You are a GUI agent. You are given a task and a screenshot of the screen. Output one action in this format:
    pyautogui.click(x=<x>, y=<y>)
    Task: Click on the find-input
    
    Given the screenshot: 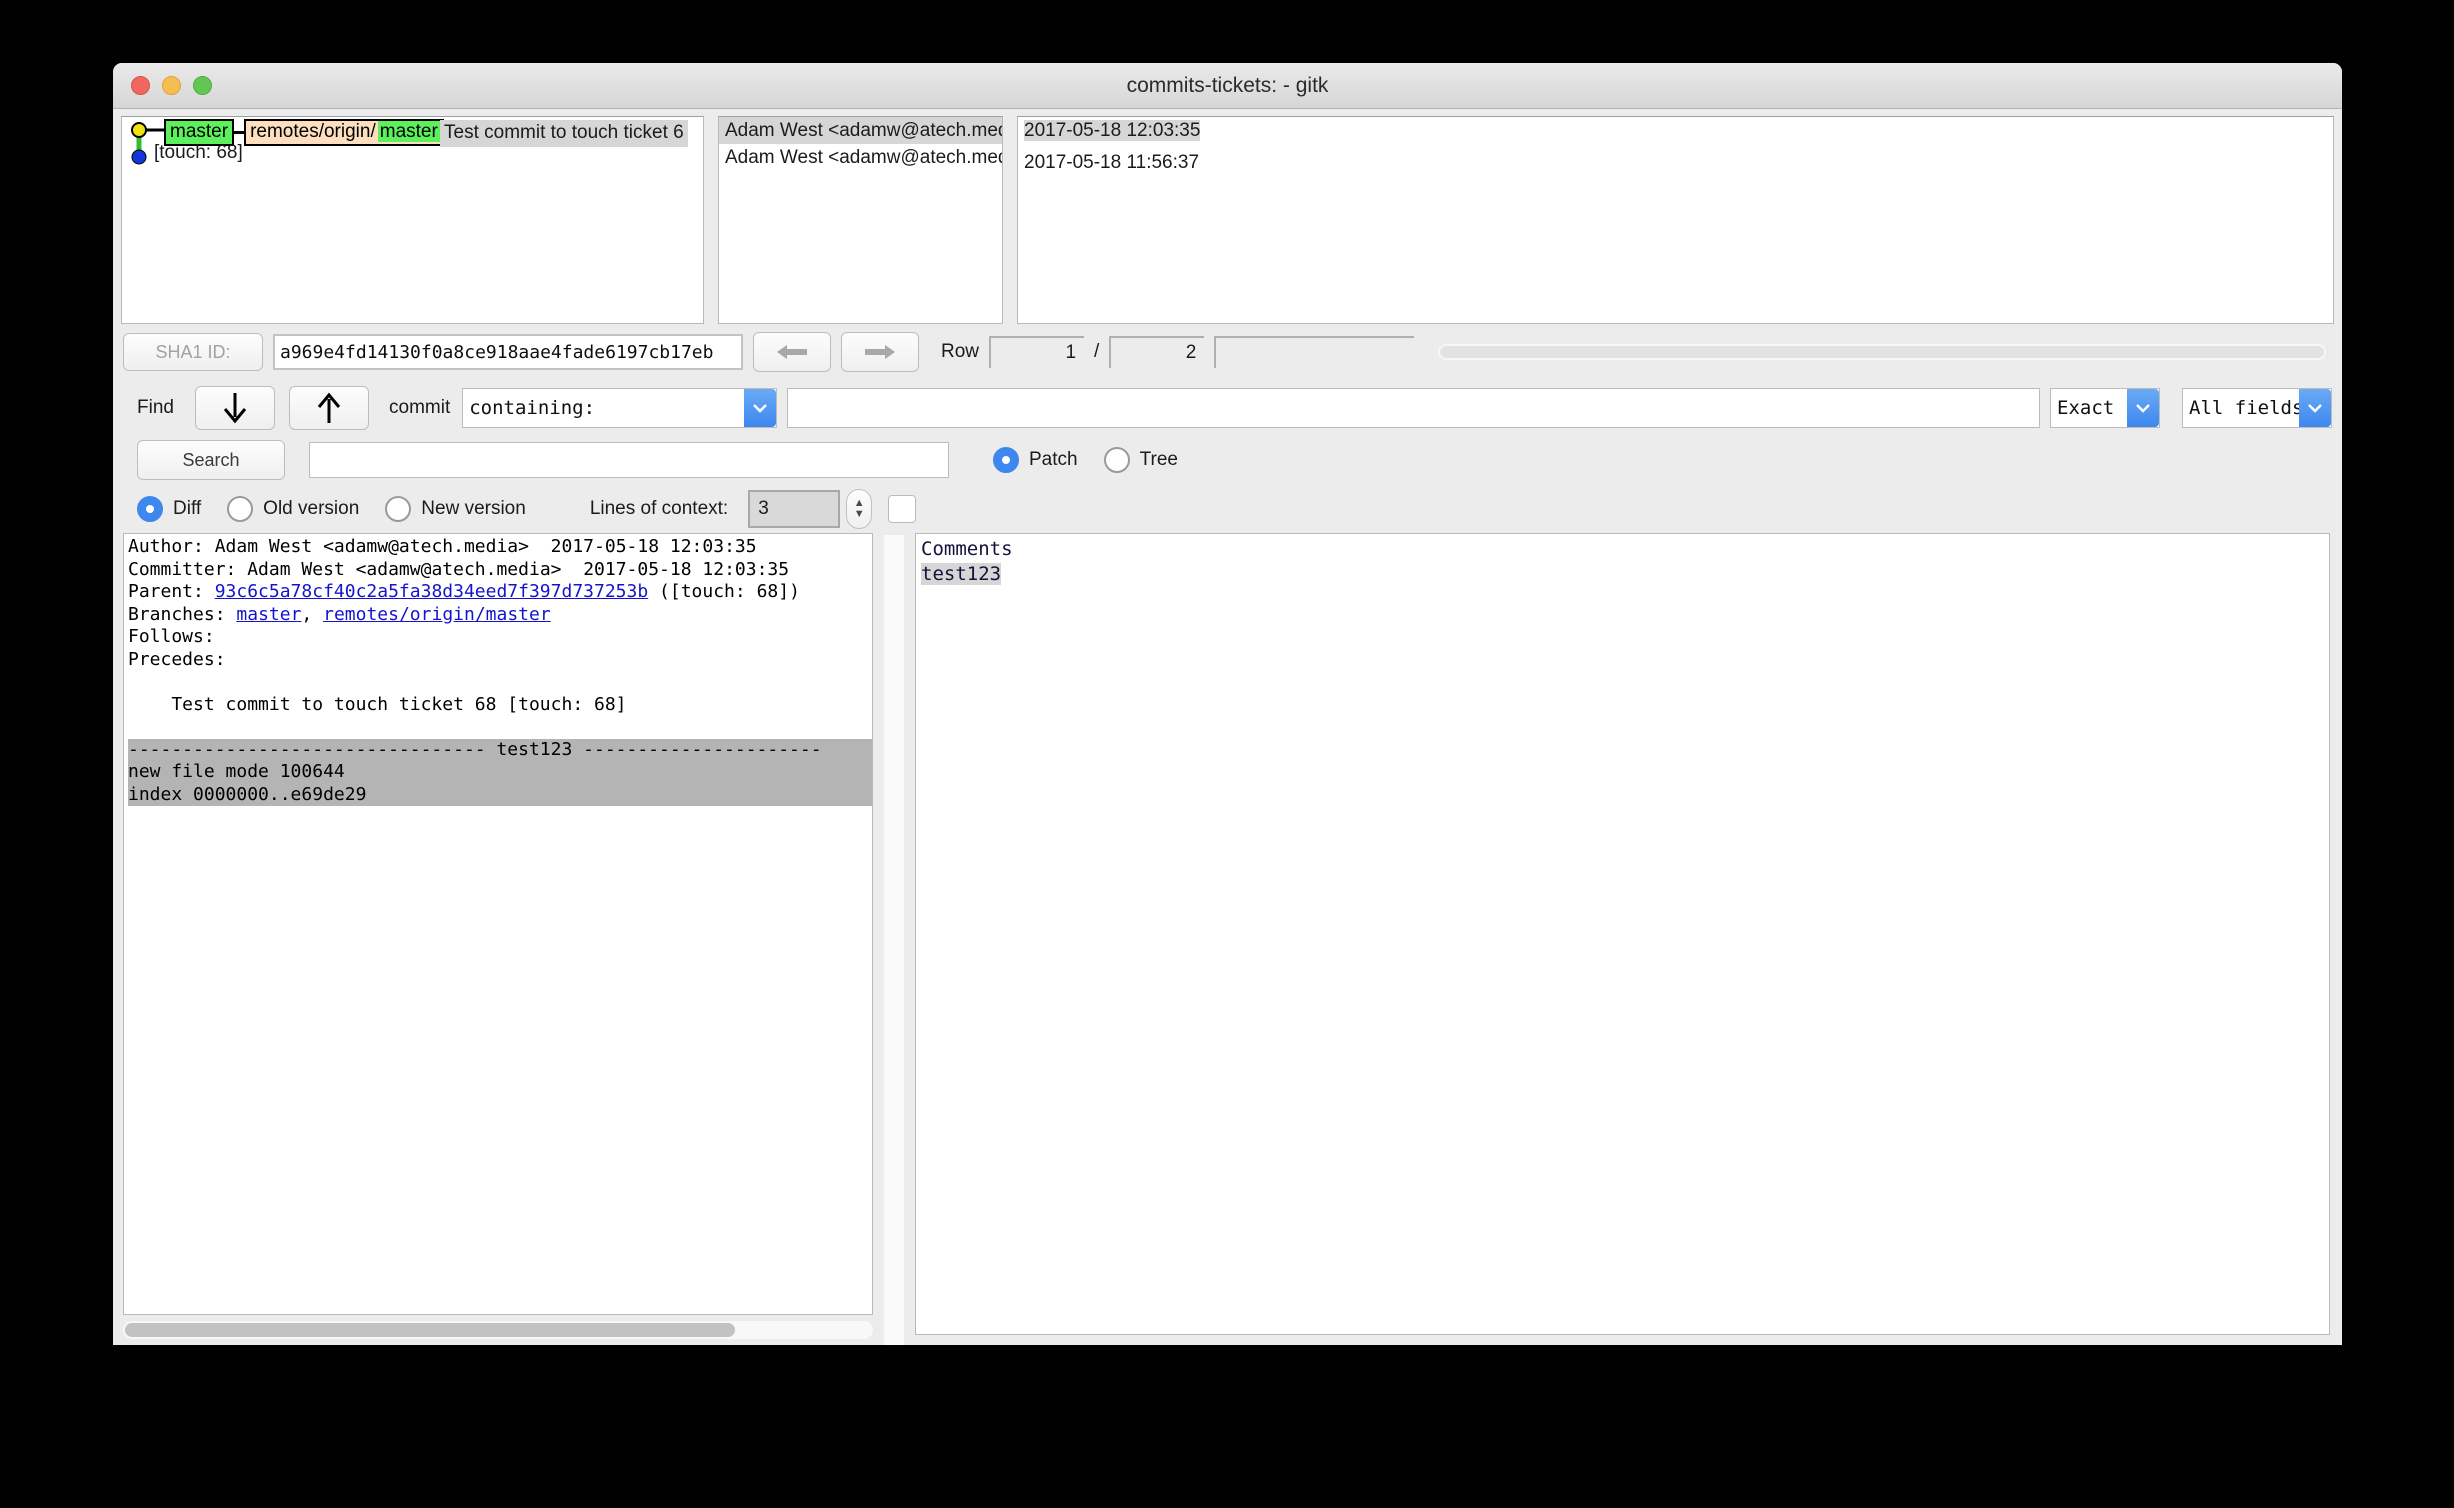 What is the action you would take?
    pyautogui.click(x=1413, y=407)
    